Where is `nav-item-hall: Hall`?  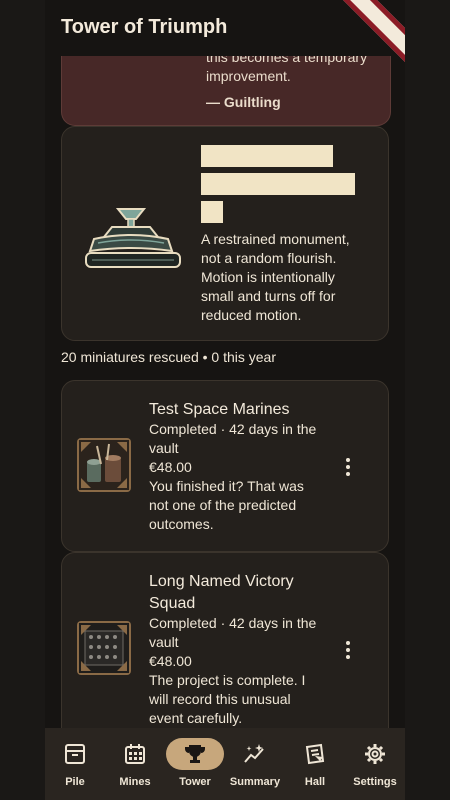
nav-item-hall: Hall is located at coordinates (315, 764).